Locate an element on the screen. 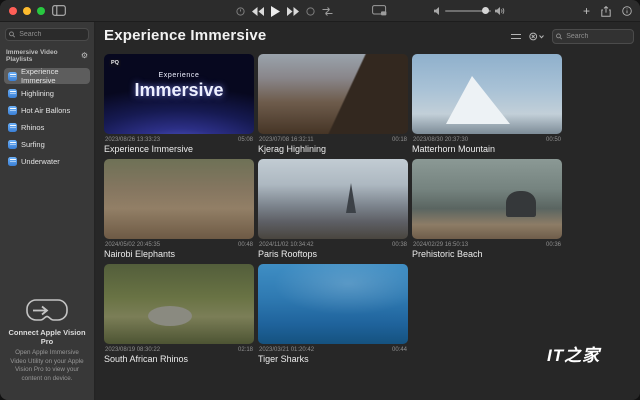 The width and height of the screenshot is (640, 400). volume-slider is located at coordinates (468, 11).